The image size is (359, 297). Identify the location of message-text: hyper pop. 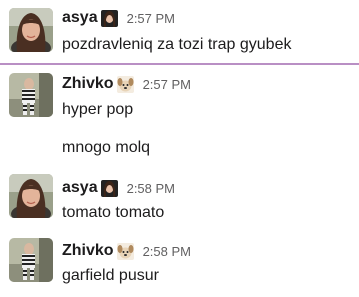
(98, 109).